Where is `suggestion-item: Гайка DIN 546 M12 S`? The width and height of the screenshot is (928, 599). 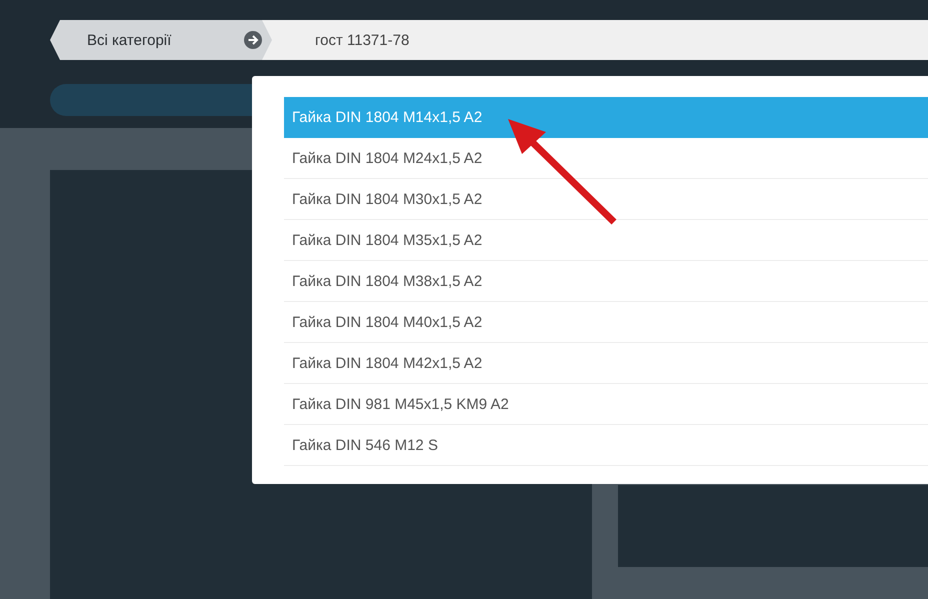
suggestion-item: Гайка DIN 546 M12 S is located at coordinates (606, 445).